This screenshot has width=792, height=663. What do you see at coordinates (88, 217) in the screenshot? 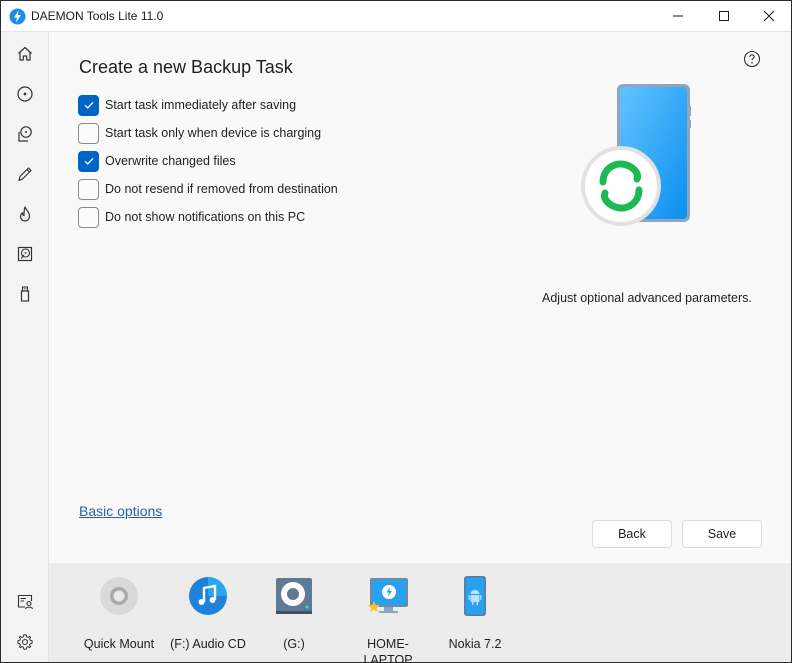
I see `checkbox-no-notifications` at bounding box center [88, 217].